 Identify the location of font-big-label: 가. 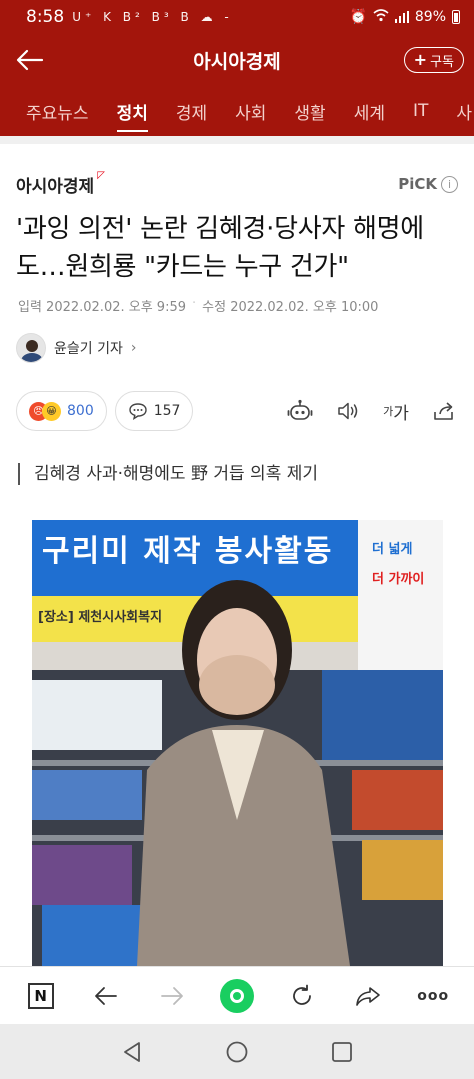
(401, 413).